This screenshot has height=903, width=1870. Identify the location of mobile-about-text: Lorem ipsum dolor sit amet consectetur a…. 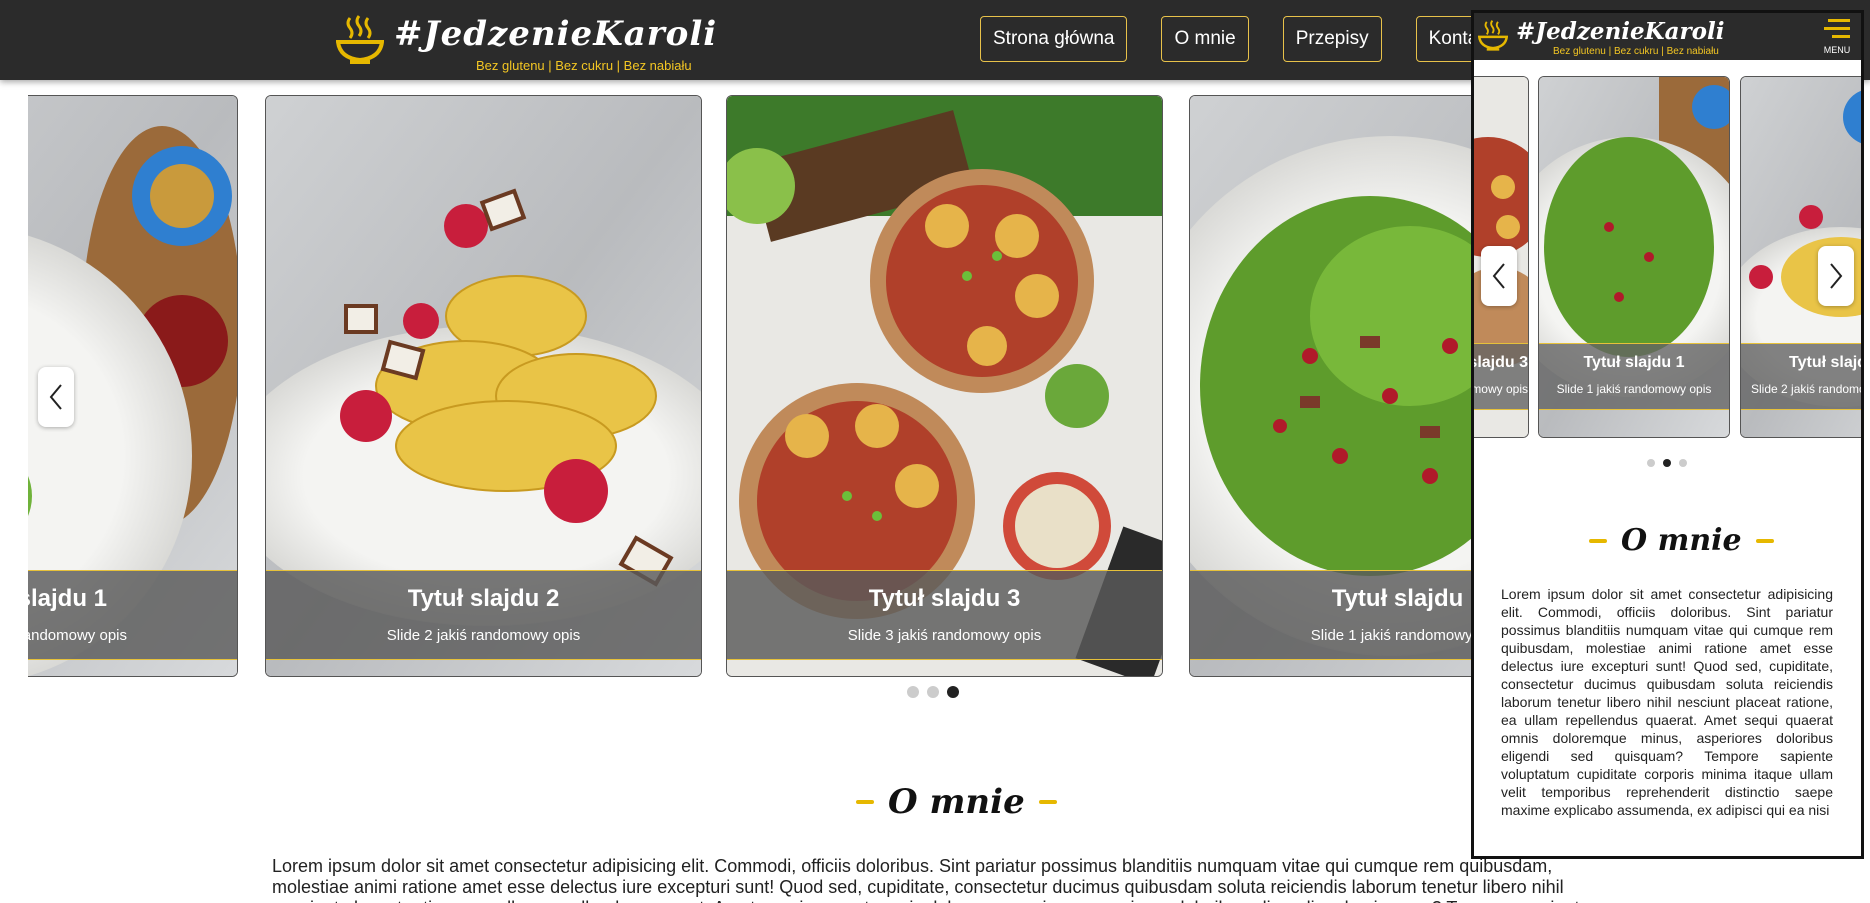
(1667, 702).